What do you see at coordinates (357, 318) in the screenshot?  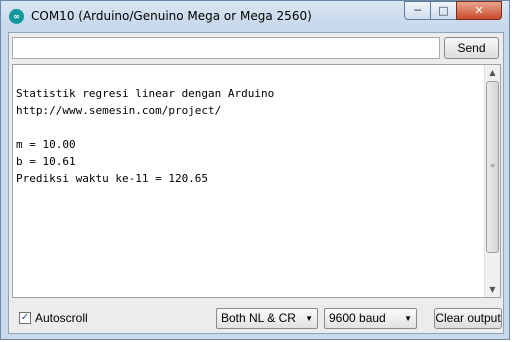 I see `baud-rate-value: 9600 baud` at bounding box center [357, 318].